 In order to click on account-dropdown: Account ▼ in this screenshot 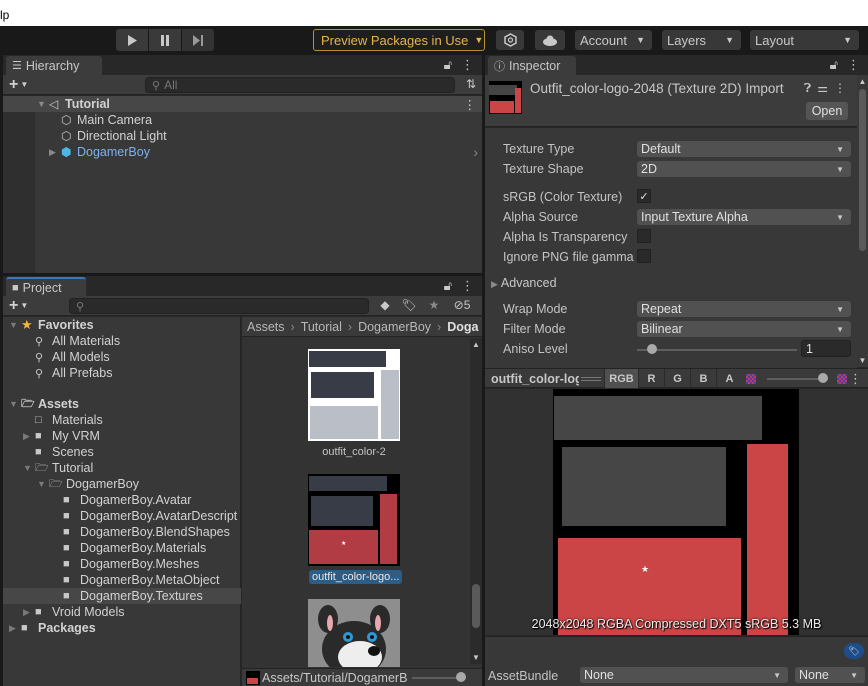, I will do `click(613, 40)`.